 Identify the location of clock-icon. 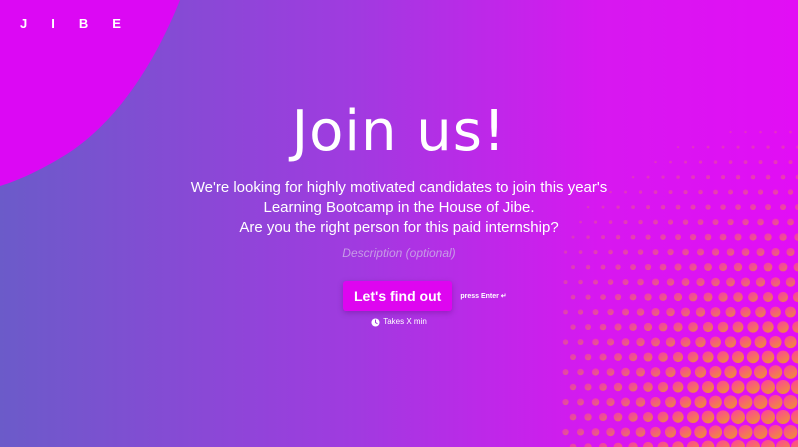
(375, 322).